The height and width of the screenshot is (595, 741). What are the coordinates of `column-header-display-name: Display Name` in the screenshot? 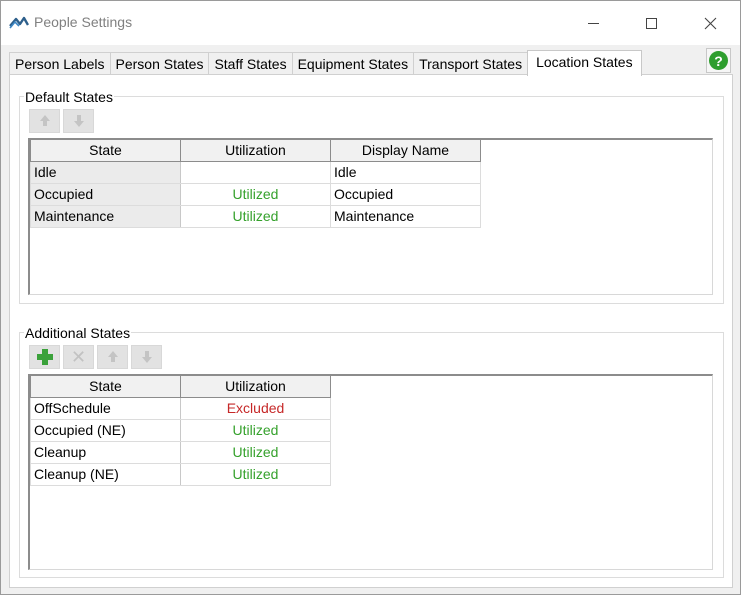 It's located at (405, 151).